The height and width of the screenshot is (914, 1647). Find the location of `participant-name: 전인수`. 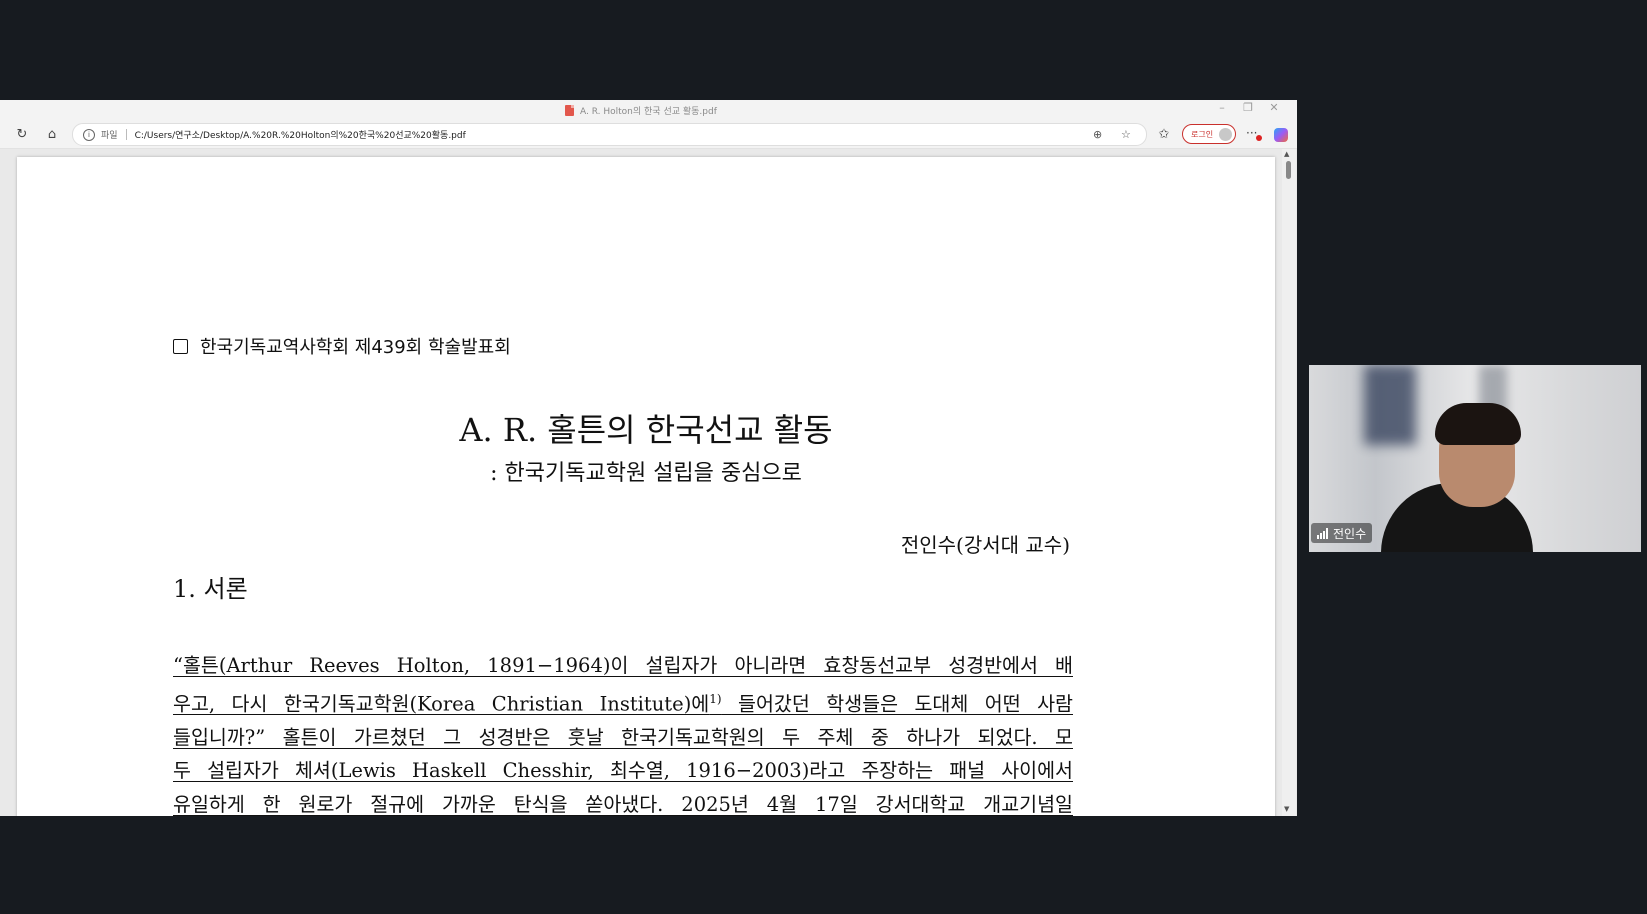

participant-name: 전인수 is located at coordinates (1350, 533).